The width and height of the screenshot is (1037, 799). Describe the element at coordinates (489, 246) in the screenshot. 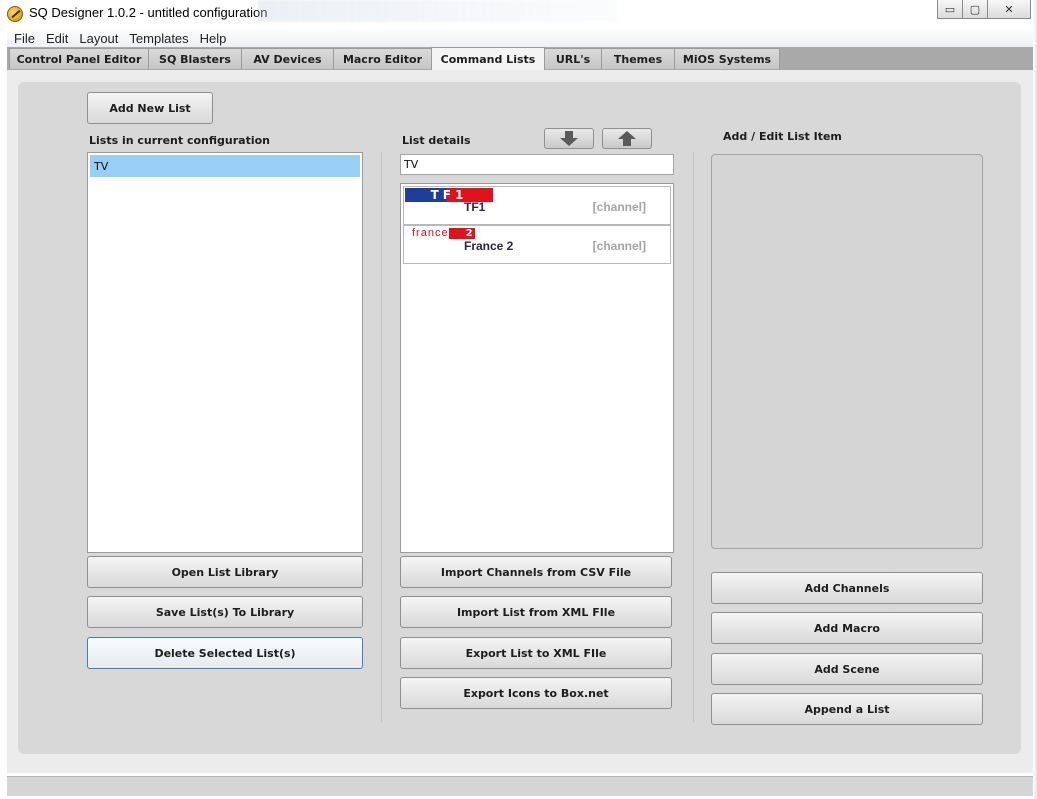

I see `channel-name: France 2` at that location.